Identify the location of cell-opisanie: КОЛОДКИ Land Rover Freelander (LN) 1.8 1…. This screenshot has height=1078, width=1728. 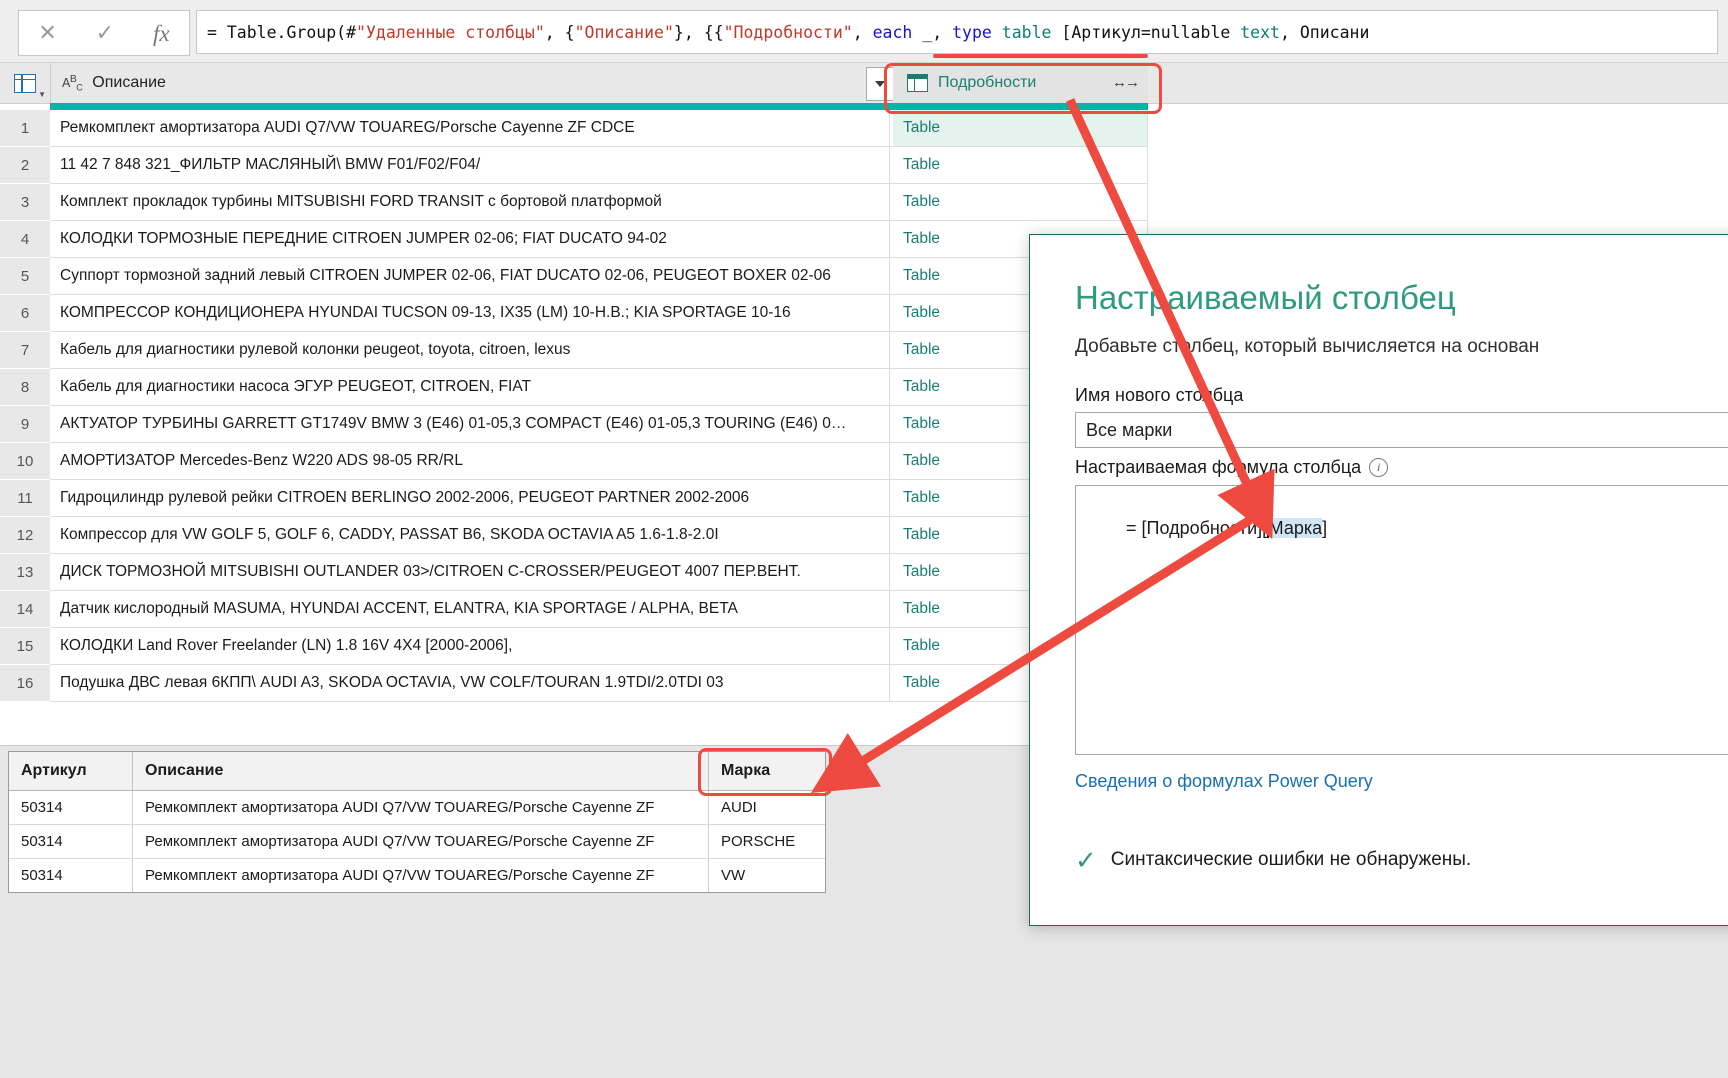
(470, 646).